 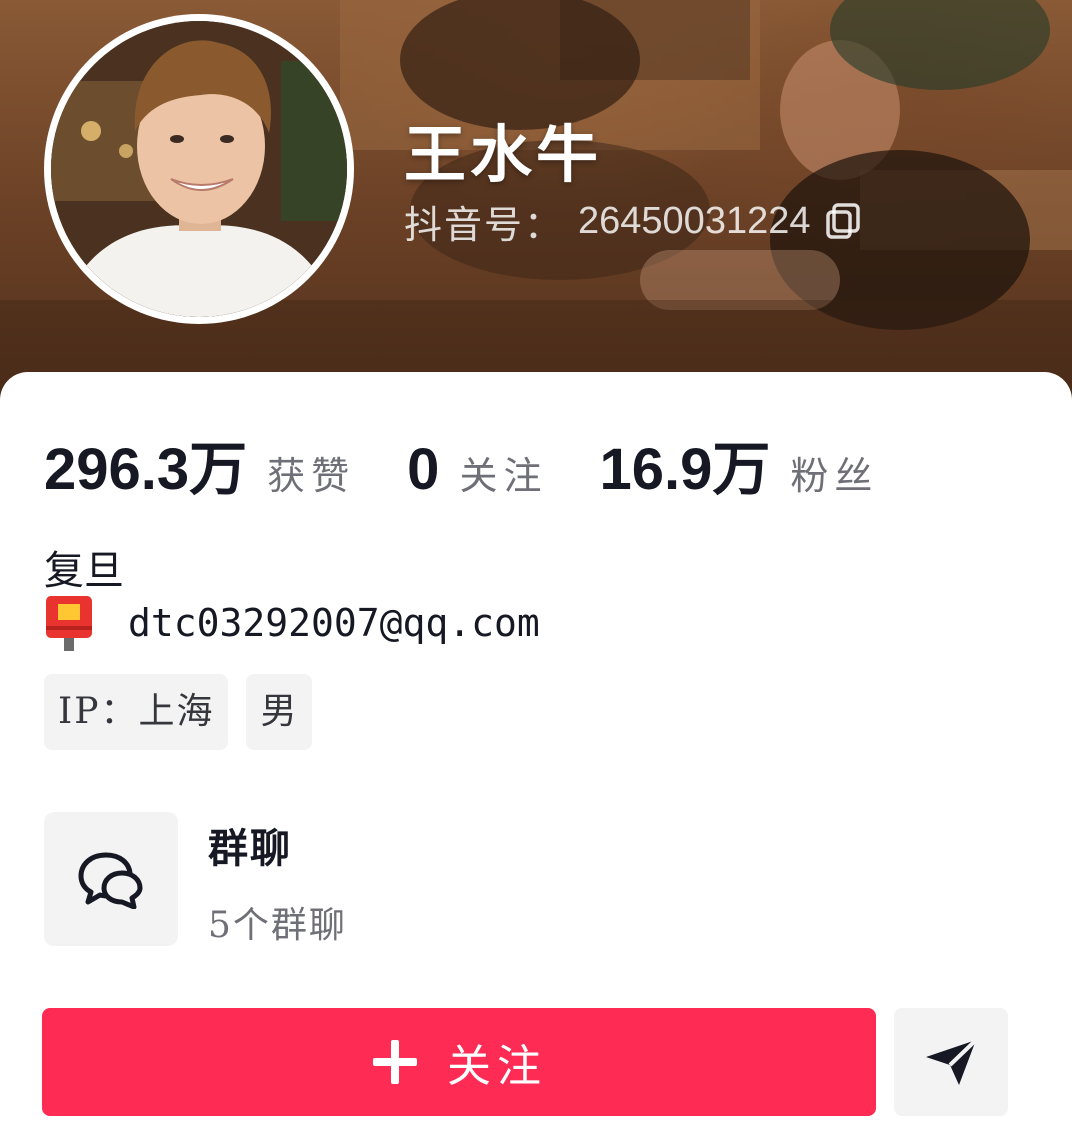 I want to click on group-chat-count: 5个群聊, so click(x=277, y=925).